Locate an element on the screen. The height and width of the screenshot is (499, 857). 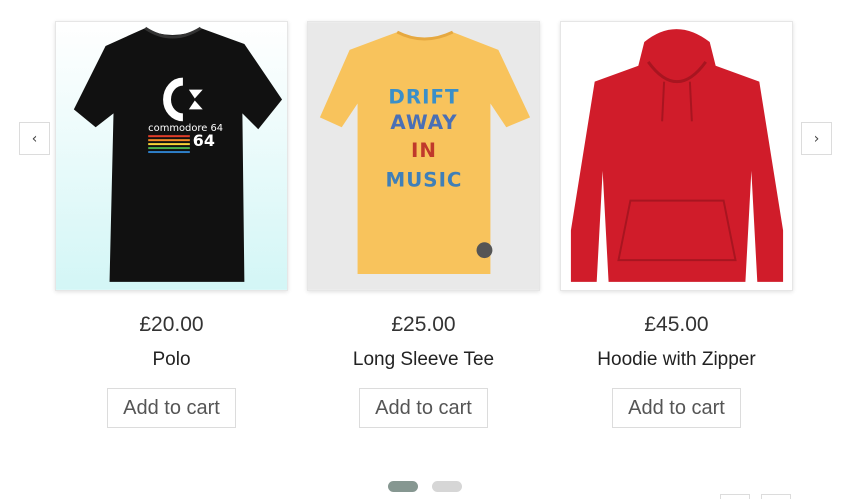
product-price: £25.00 is located at coordinates (423, 324).